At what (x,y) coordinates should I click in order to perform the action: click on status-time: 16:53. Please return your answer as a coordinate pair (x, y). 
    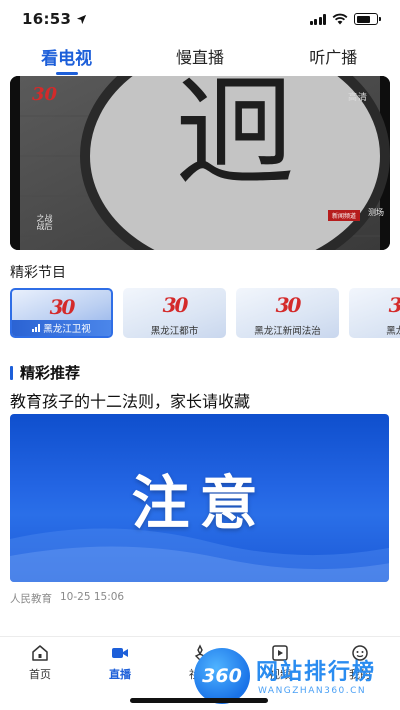
    Looking at the image, I should click on (54, 19).